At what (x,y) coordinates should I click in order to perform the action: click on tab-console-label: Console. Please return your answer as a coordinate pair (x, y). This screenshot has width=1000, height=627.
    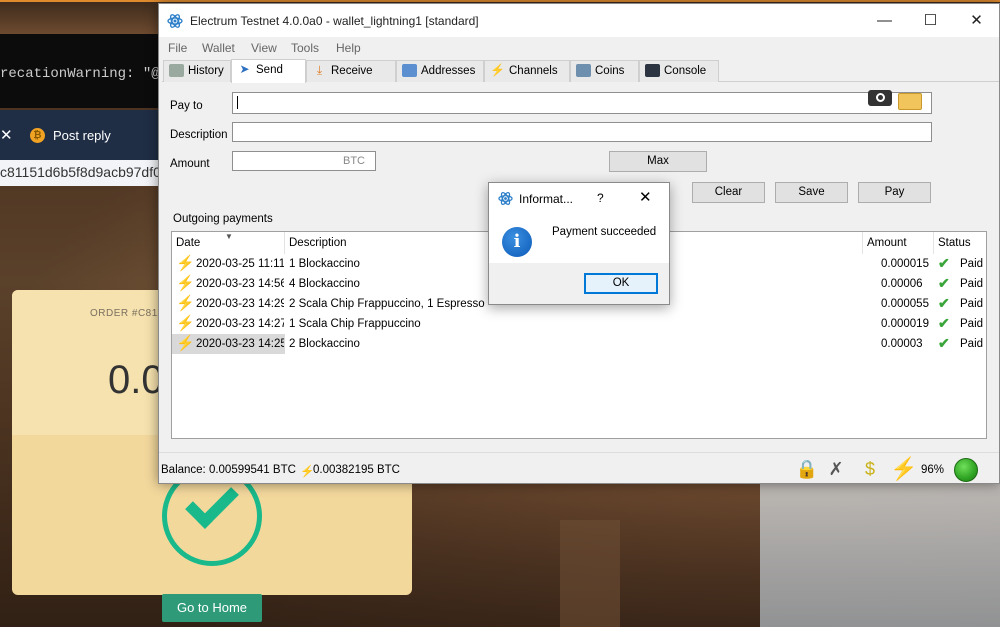
    Looking at the image, I should click on (685, 71).